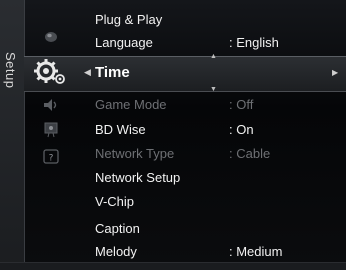 The height and width of the screenshot is (270, 346). I want to click on bottom-strip, so click(173, 266).